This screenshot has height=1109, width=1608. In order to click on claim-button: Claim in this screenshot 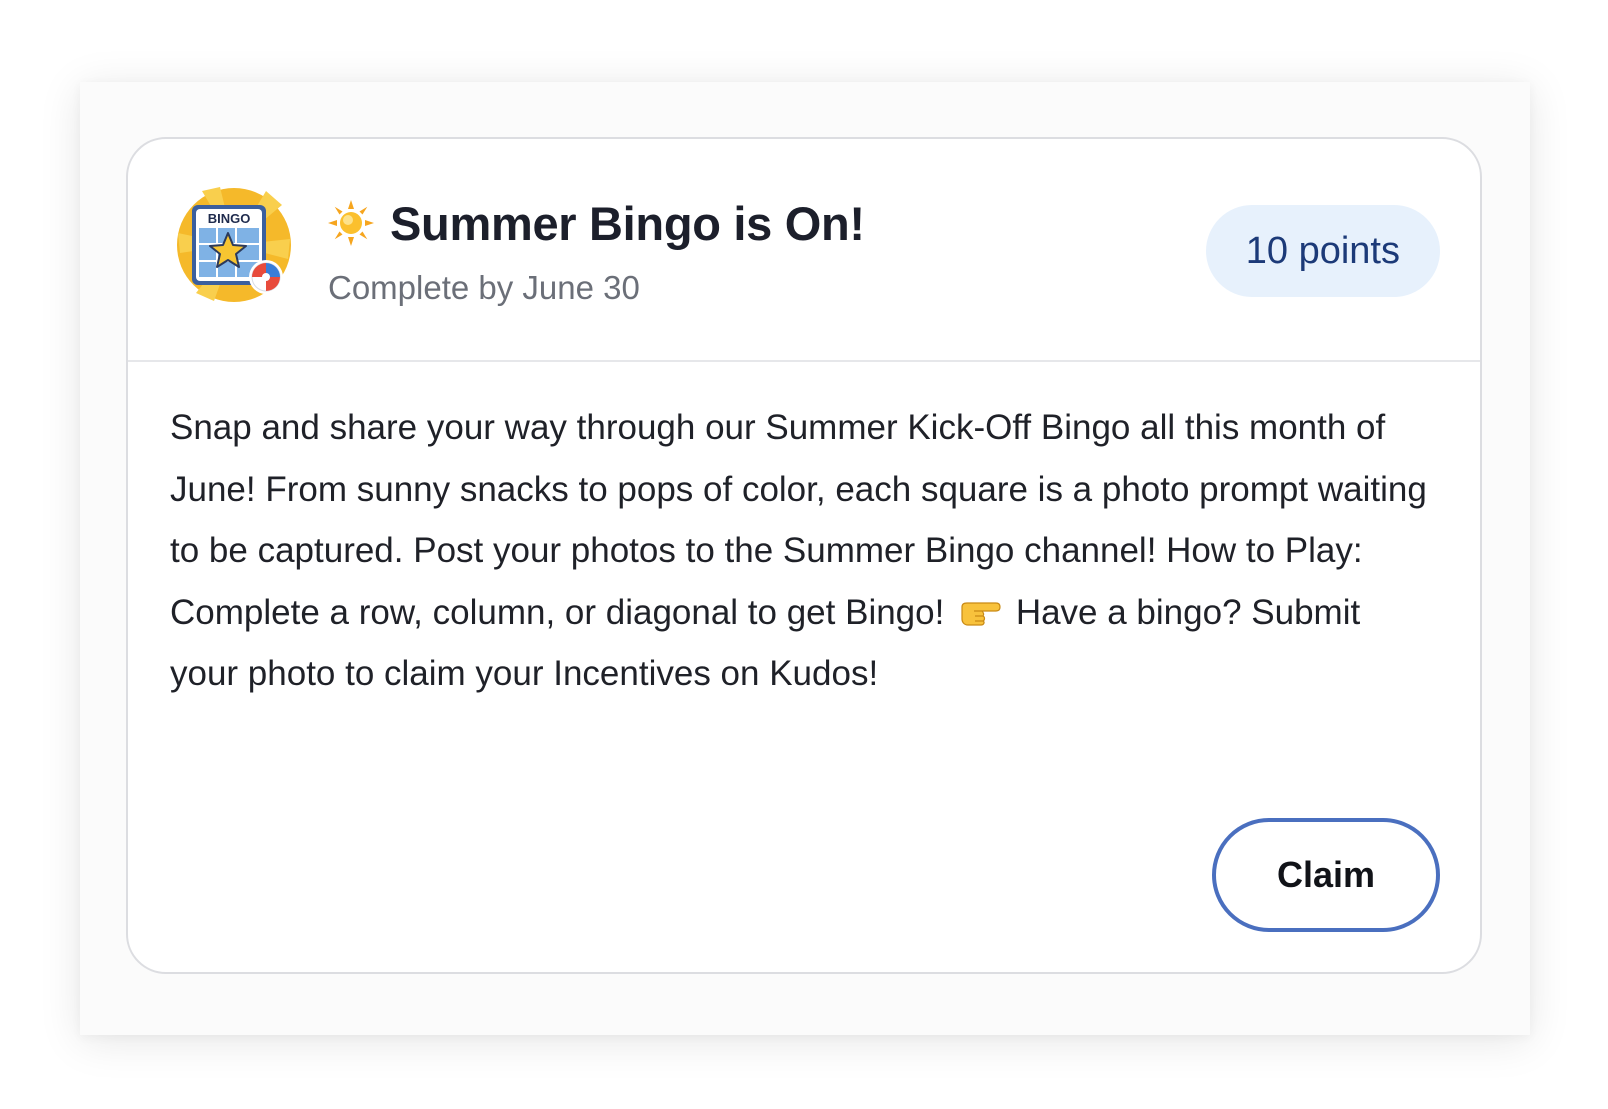, I will do `click(1326, 875)`.